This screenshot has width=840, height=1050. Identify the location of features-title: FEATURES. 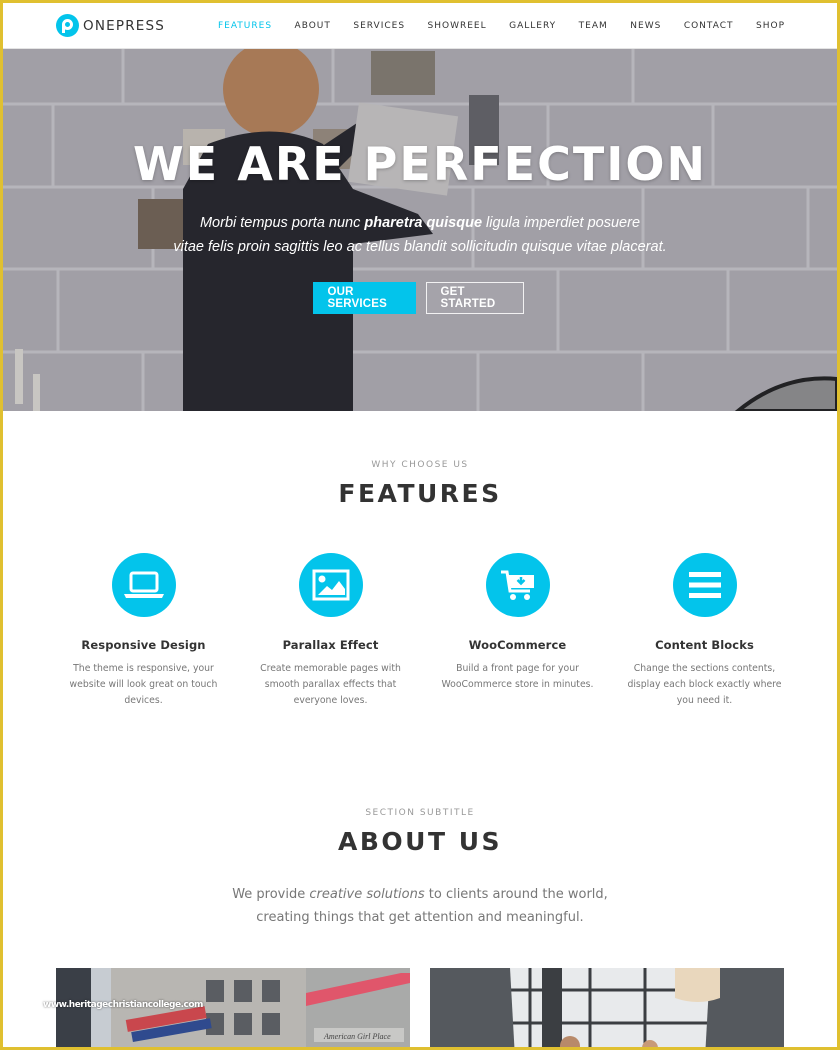
(420, 493).